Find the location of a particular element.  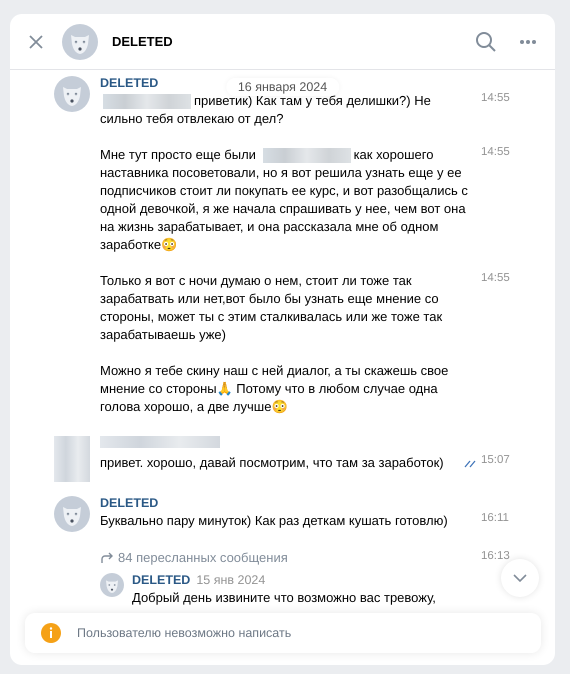

message-text: приветик) Как там у тебя делишки?) Не сильно тебя отвлекаю от дел? is located at coordinates (266, 110).